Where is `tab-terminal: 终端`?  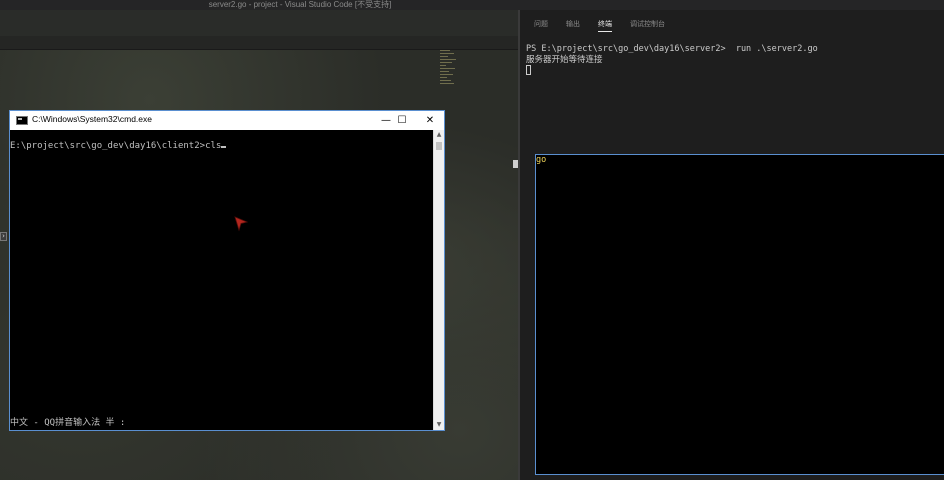
tab-terminal: 终端 is located at coordinates (605, 25).